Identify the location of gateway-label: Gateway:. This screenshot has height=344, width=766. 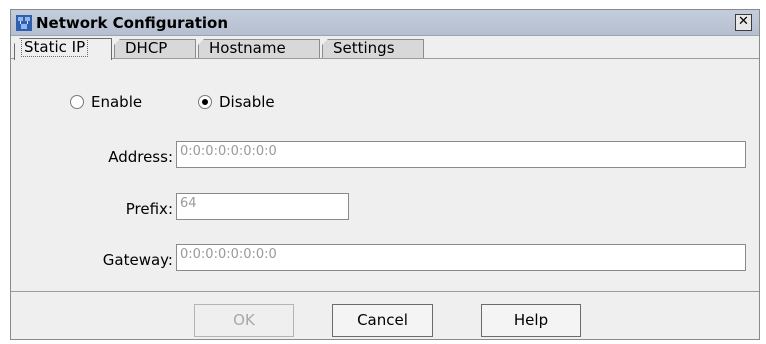
(137, 260).